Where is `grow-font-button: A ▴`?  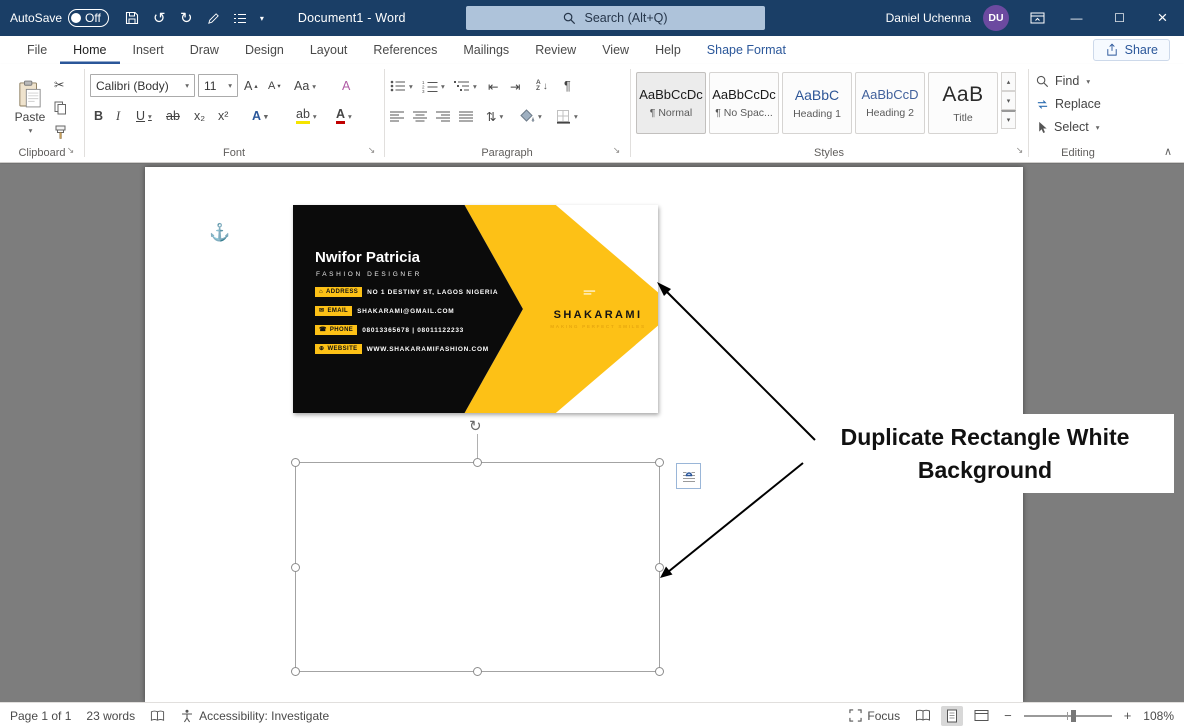
grow-font-button: A ▴ is located at coordinates (251, 86).